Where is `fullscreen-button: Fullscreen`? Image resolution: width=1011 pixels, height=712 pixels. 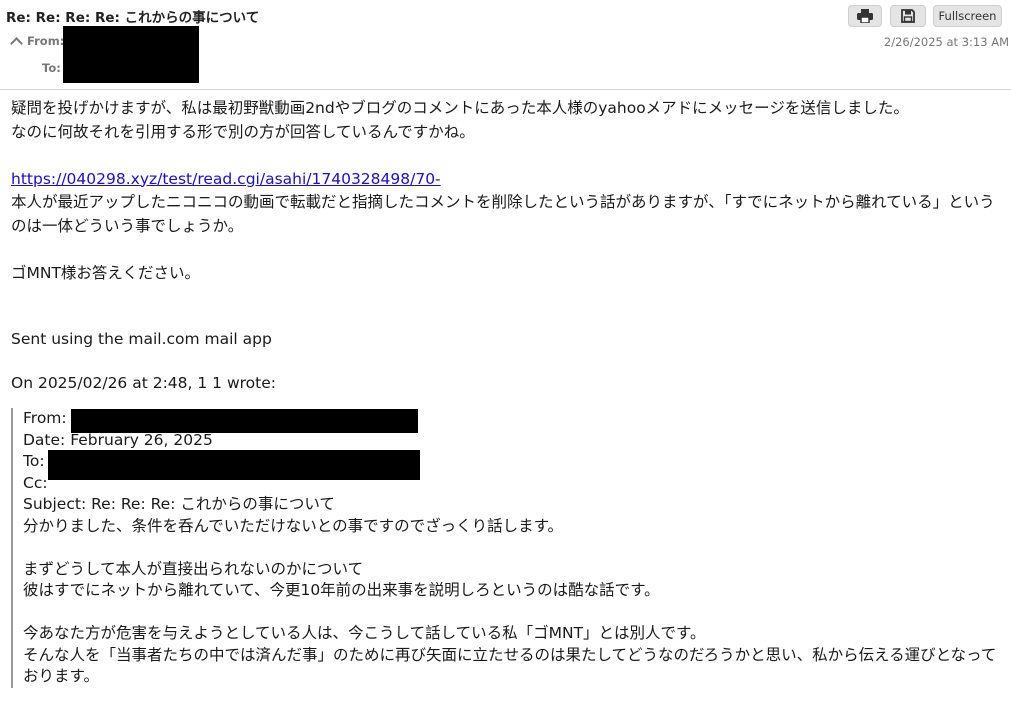
fullscreen-button: Fullscreen is located at coordinates (967, 16).